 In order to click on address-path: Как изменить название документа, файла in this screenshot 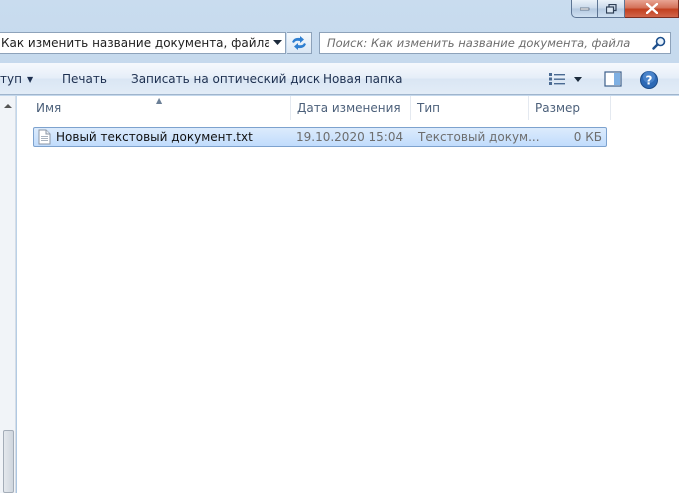, I will do `click(134, 43)`.